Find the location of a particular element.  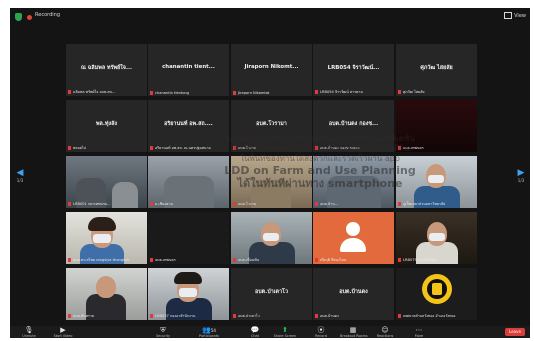

people-icon: 👥54 is located at coordinates (209, 330).